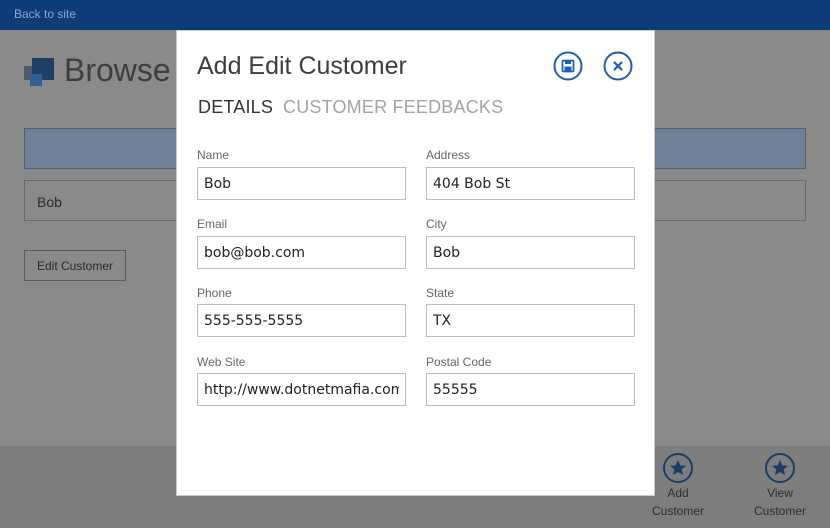 The height and width of the screenshot is (528, 830). What do you see at coordinates (568, 66) in the screenshot?
I see `save-button` at bounding box center [568, 66].